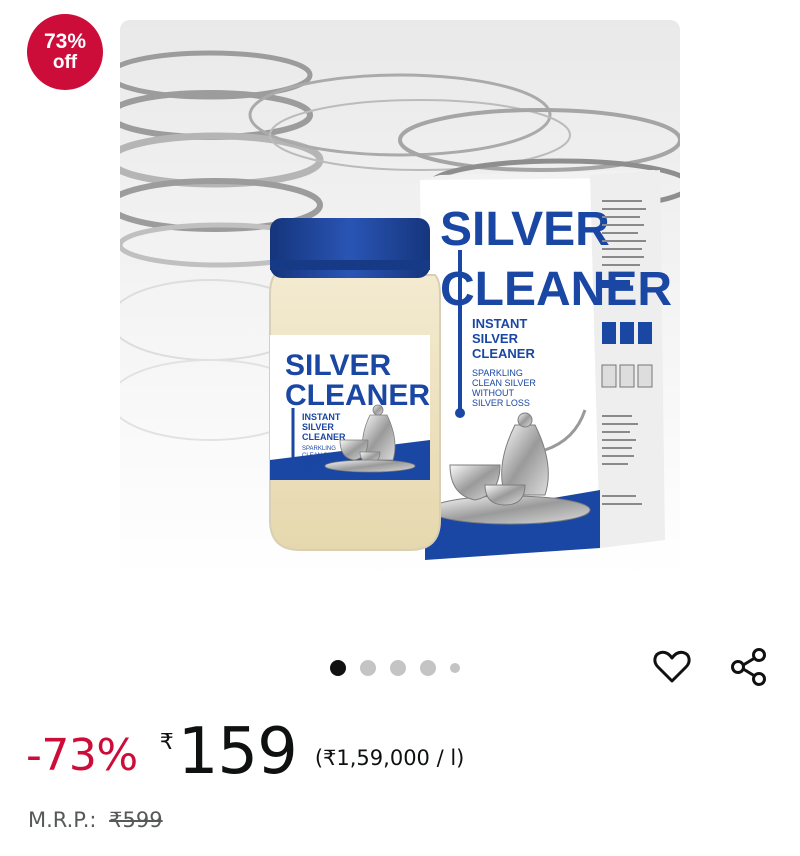 This screenshot has height=856, width=800. Describe the element at coordinates (501, 403) in the screenshot. I see `box-tagline-4: SILVER LOSS` at that location.